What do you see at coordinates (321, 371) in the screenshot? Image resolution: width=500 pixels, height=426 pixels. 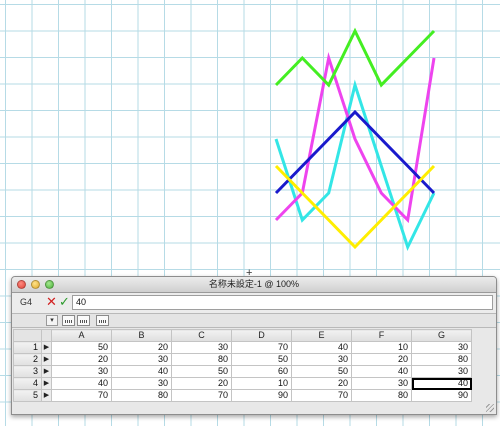 I see `cell-e3: 50` at bounding box center [321, 371].